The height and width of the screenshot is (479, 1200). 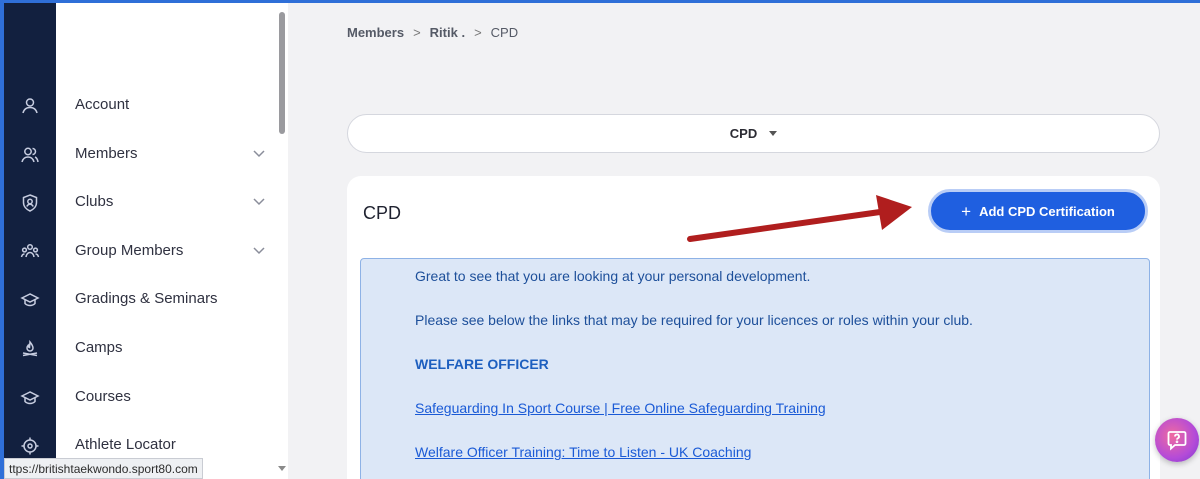 What do you see at coordinates (1047, 211) in the screenshot?
I see `add-button-label: Add CPD Certification` at bounding box center [1047, 211].